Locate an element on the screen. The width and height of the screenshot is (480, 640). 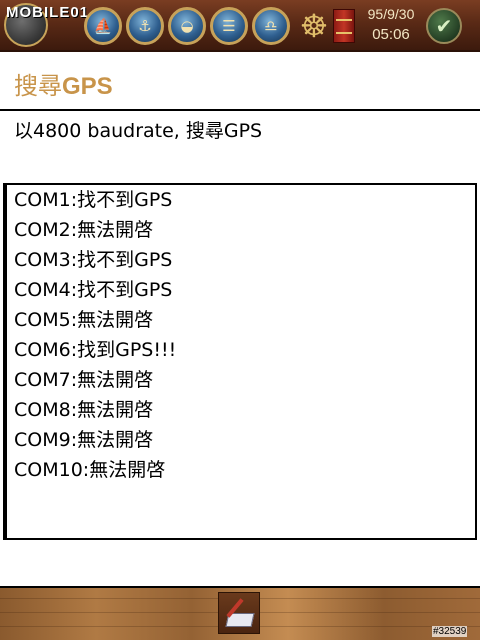
ship-glyph: ⛵ is located at coordinates (103, 26).